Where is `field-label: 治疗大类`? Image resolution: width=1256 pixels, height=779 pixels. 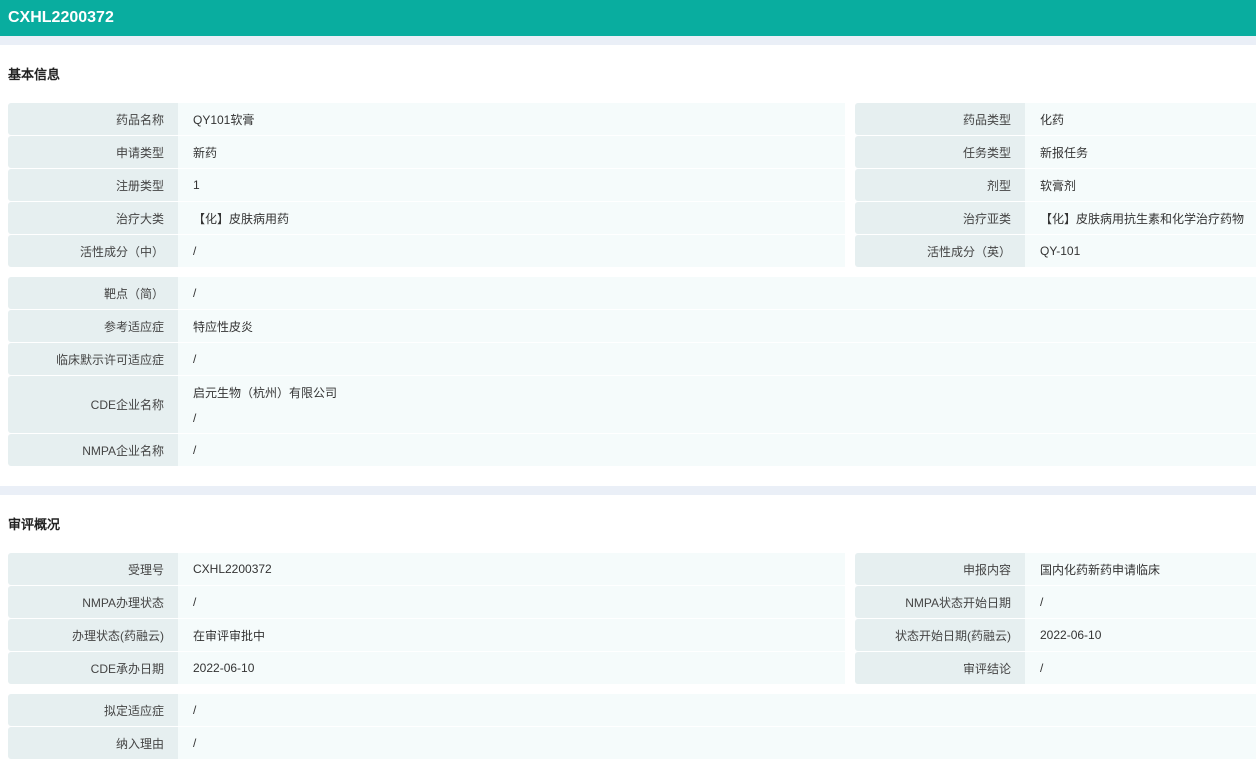 field-label: 治疗大类 is located at coordinates (93, 218).